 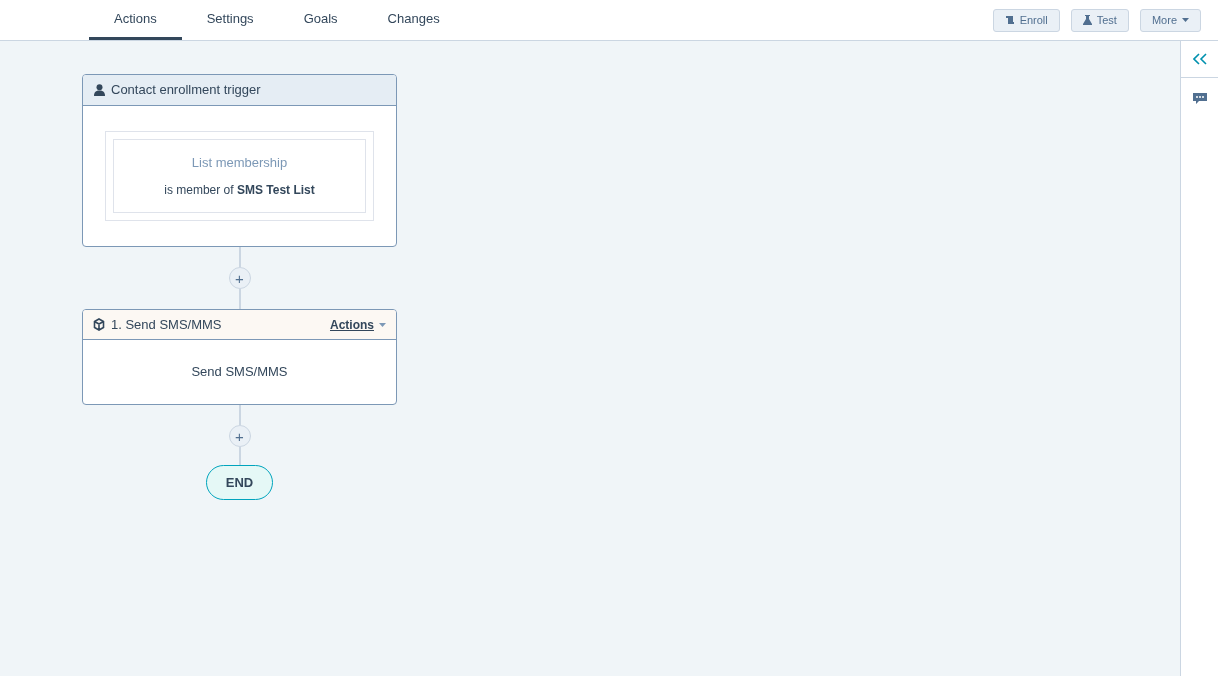 I want to click on end-node: END, so click(x=239, y=482).